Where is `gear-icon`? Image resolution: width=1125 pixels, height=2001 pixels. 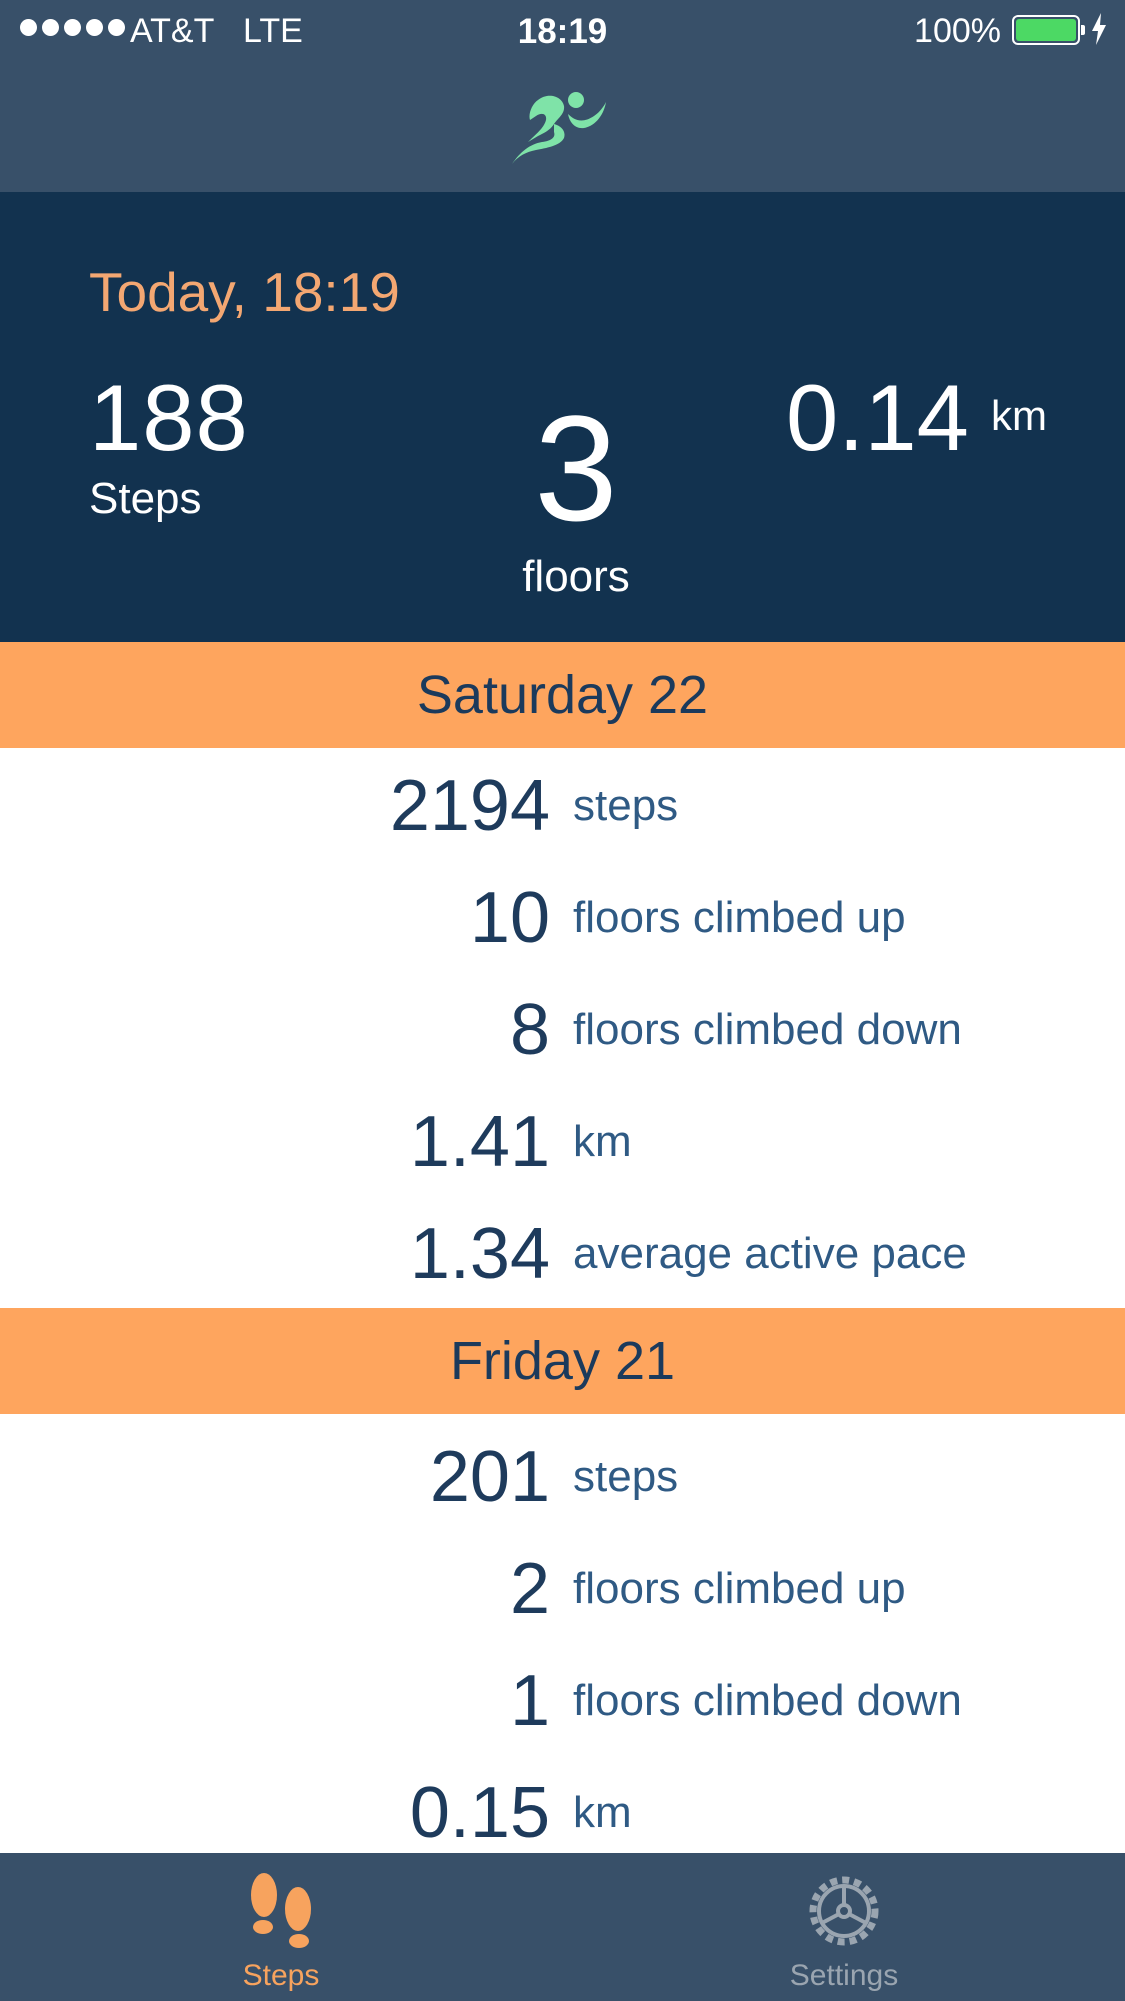
gear-icon is located at coordinates (844, 1911).